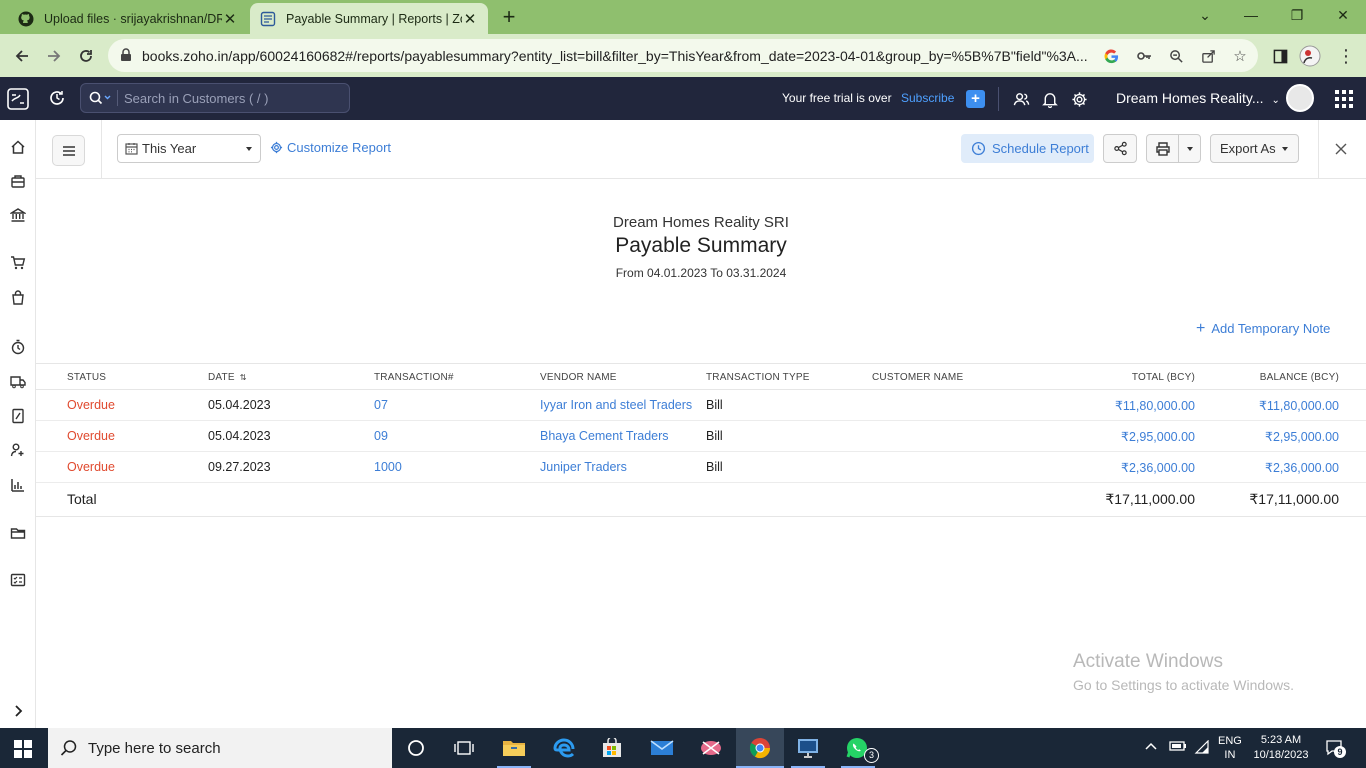  I want to click on side-panel-icon, so click(1280, 56).